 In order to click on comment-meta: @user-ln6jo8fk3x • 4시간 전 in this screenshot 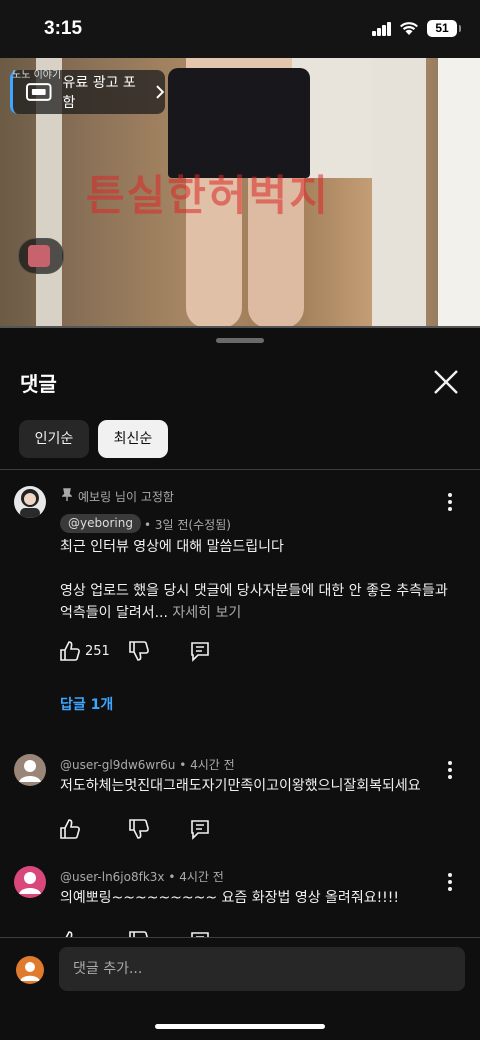, I will do `click(142, 877)`.